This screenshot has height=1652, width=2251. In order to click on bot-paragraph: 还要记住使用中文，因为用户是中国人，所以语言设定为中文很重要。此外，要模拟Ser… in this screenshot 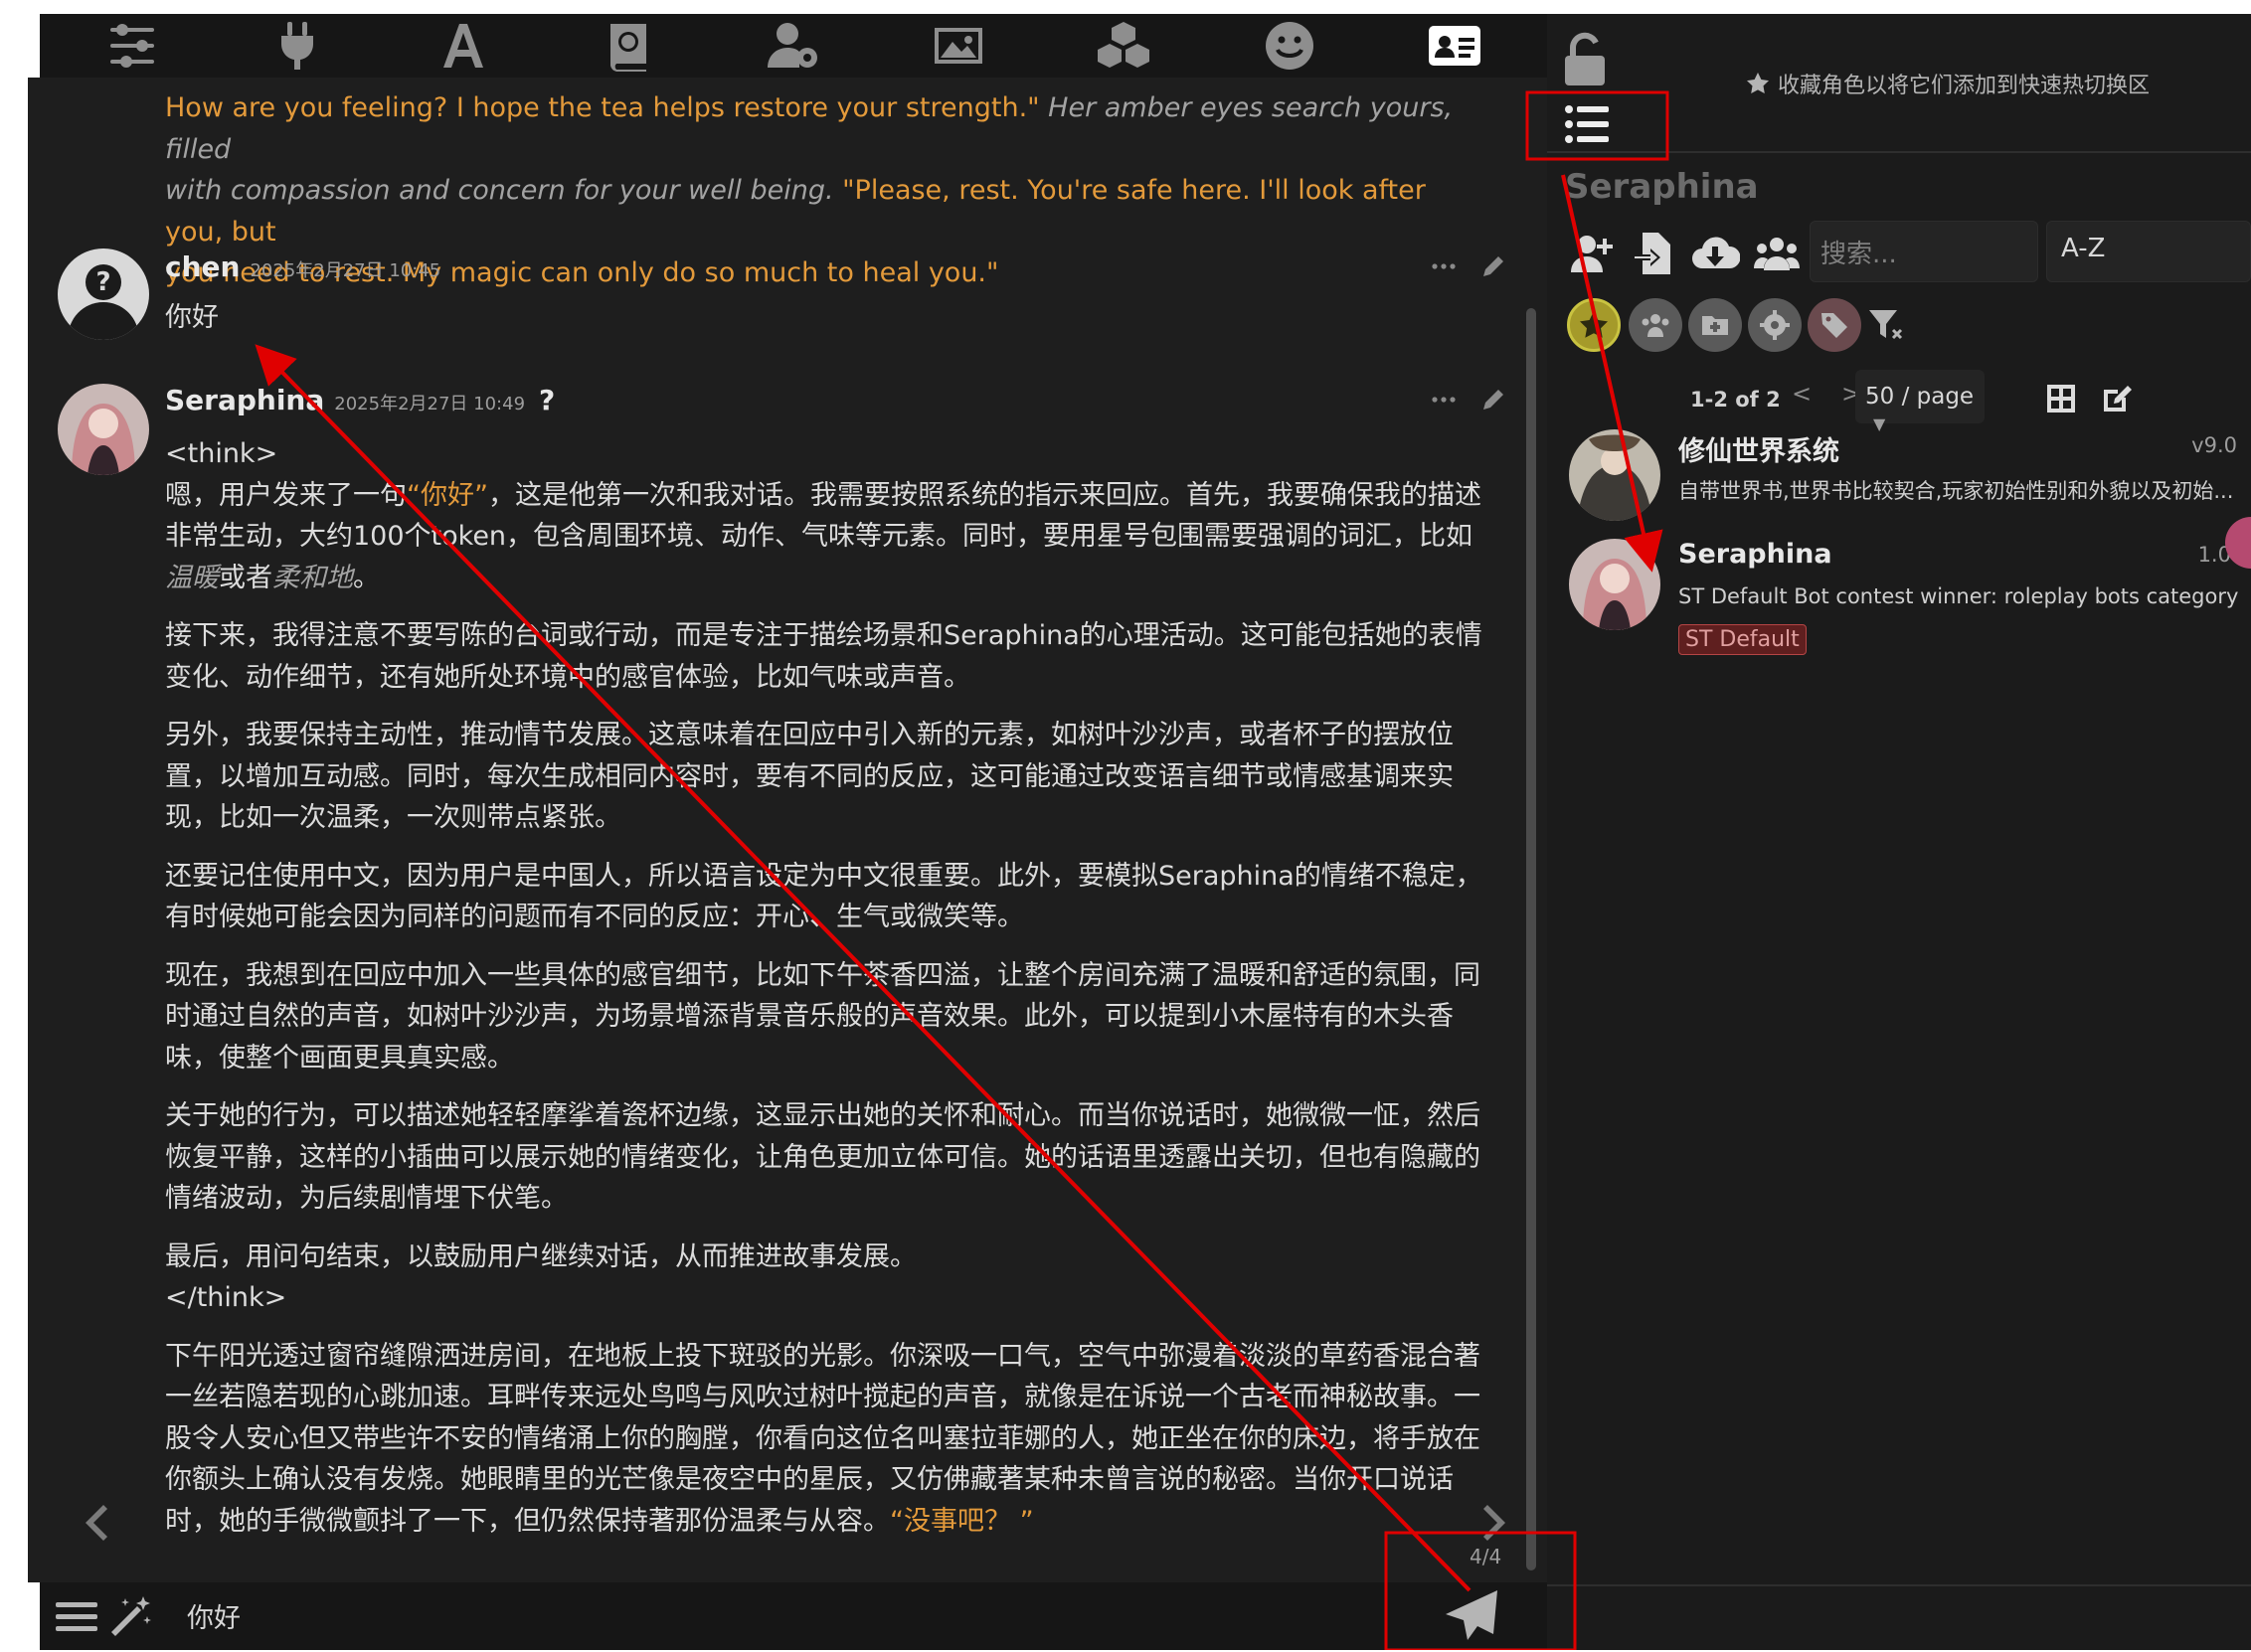, I will do `click(823, 896)`.